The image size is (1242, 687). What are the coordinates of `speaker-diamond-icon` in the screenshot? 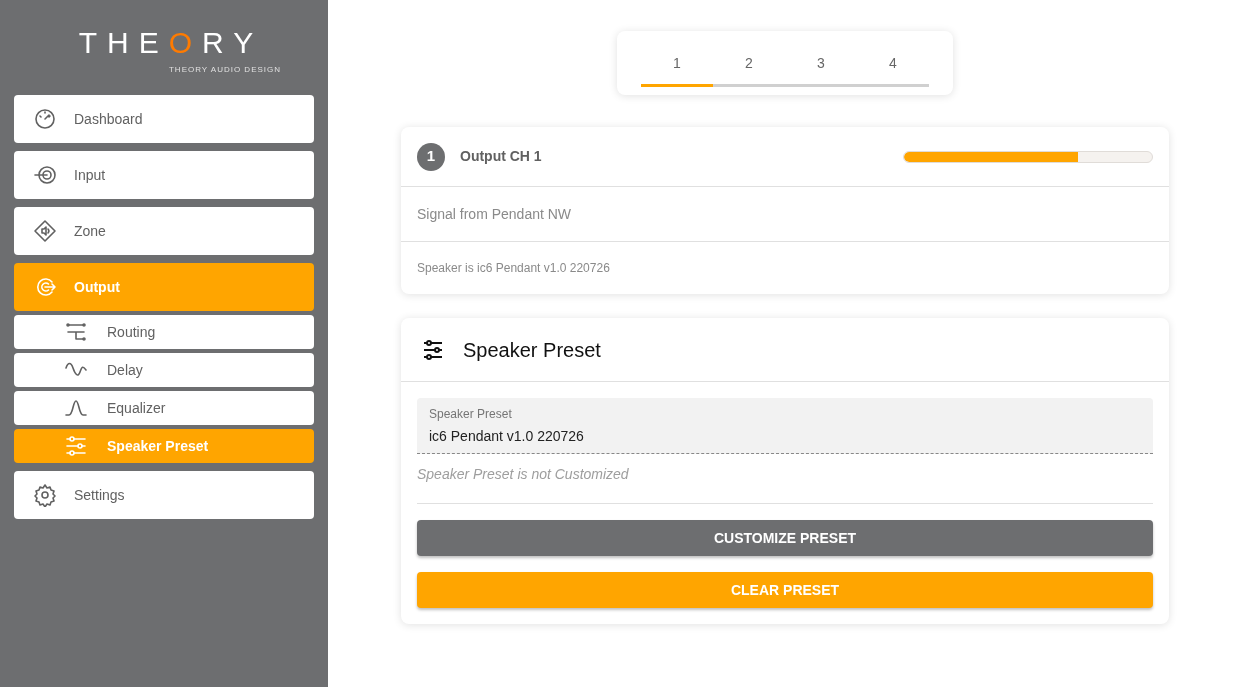 It's located at (45, 231).